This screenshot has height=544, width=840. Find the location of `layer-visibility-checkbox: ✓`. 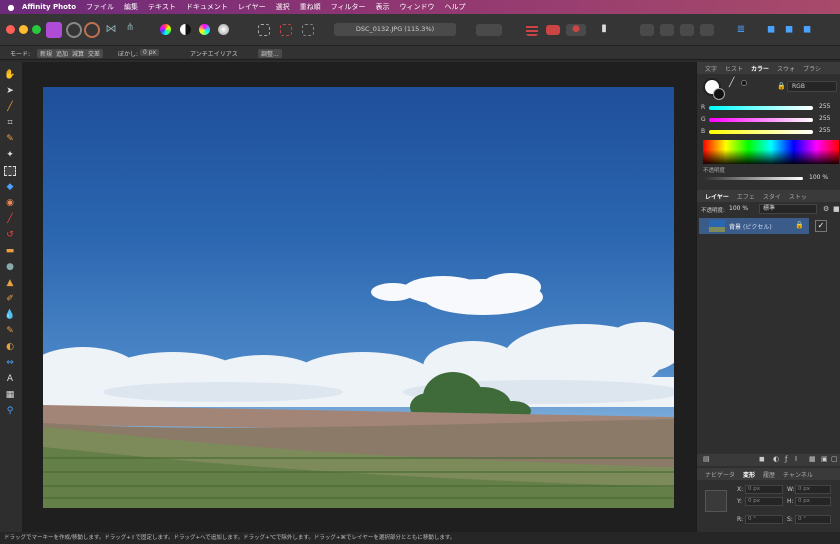

layer-visibility-checkbox: ✓ is located at coordinates (821, 226).